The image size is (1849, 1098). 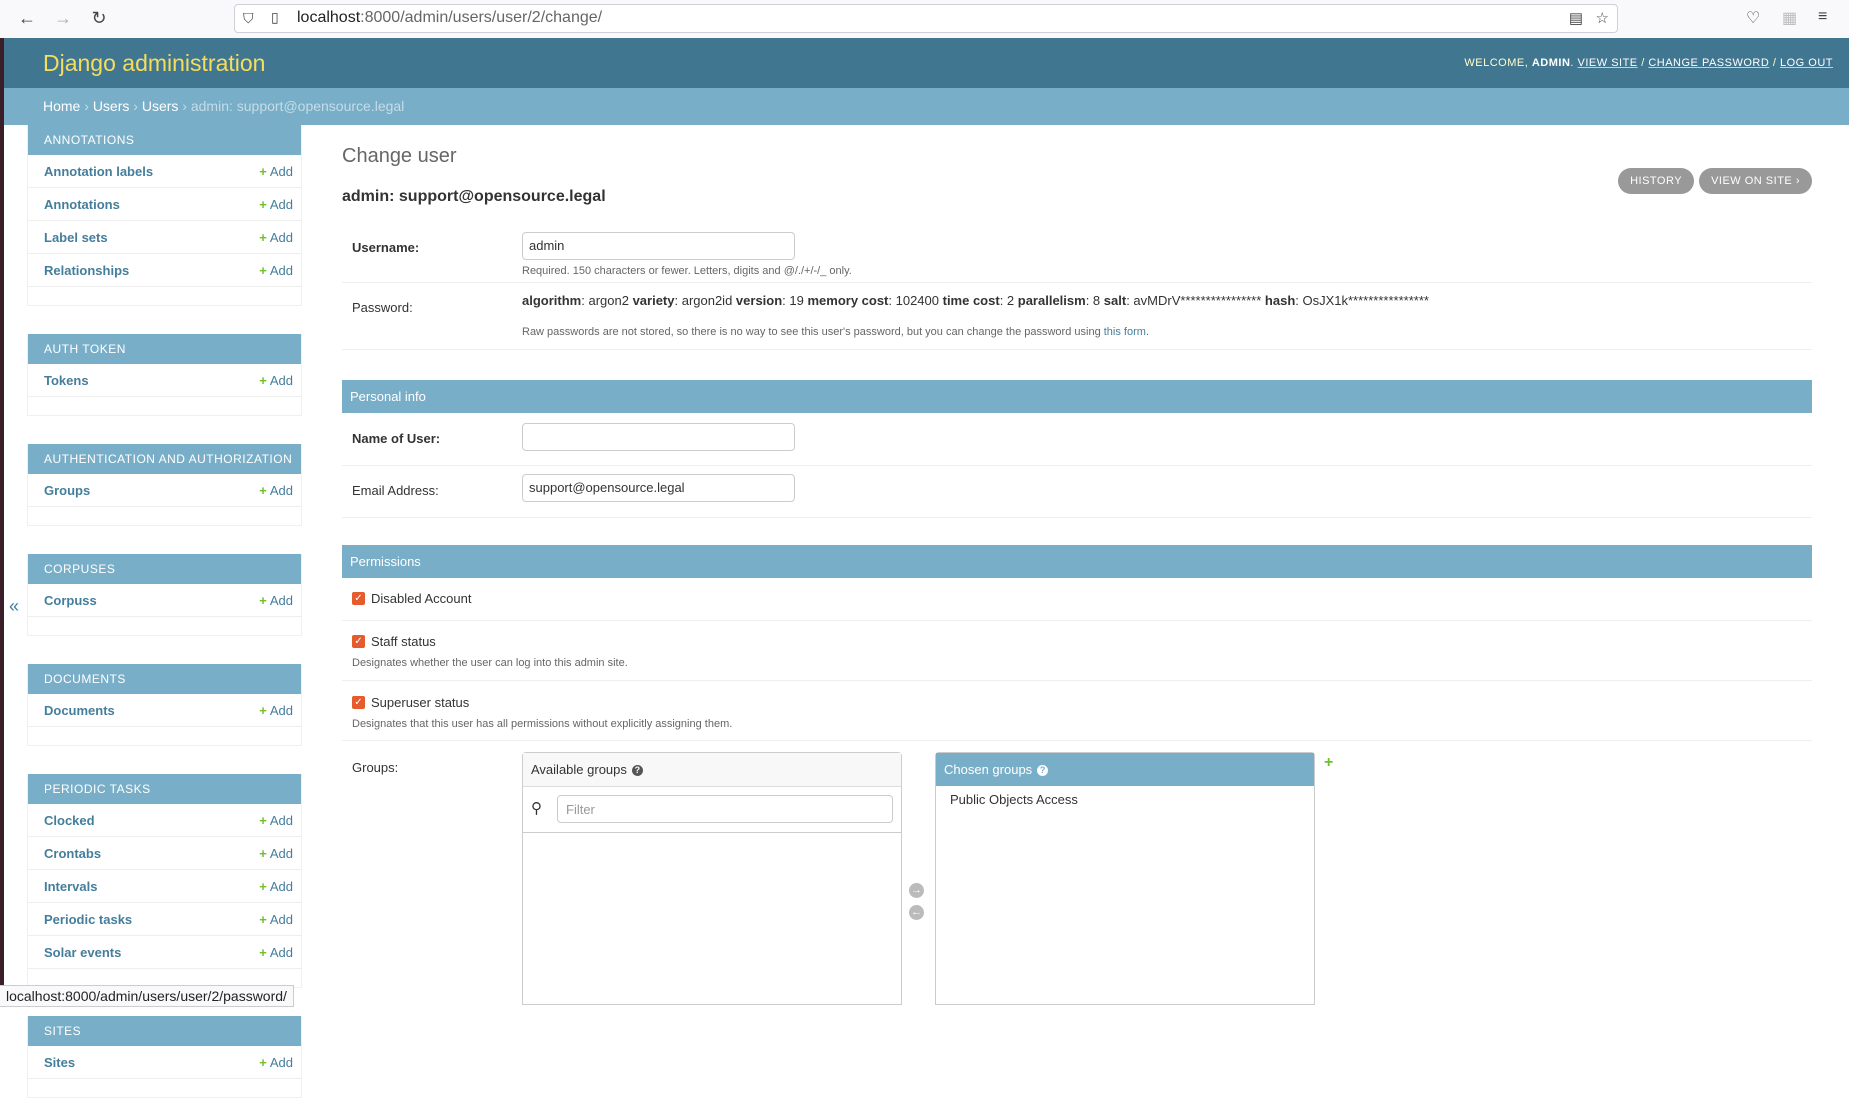 What do you see at coordinates (27, 18) in the screenshot?
I see `back-icon: ←` at bounding box center [27, 18].